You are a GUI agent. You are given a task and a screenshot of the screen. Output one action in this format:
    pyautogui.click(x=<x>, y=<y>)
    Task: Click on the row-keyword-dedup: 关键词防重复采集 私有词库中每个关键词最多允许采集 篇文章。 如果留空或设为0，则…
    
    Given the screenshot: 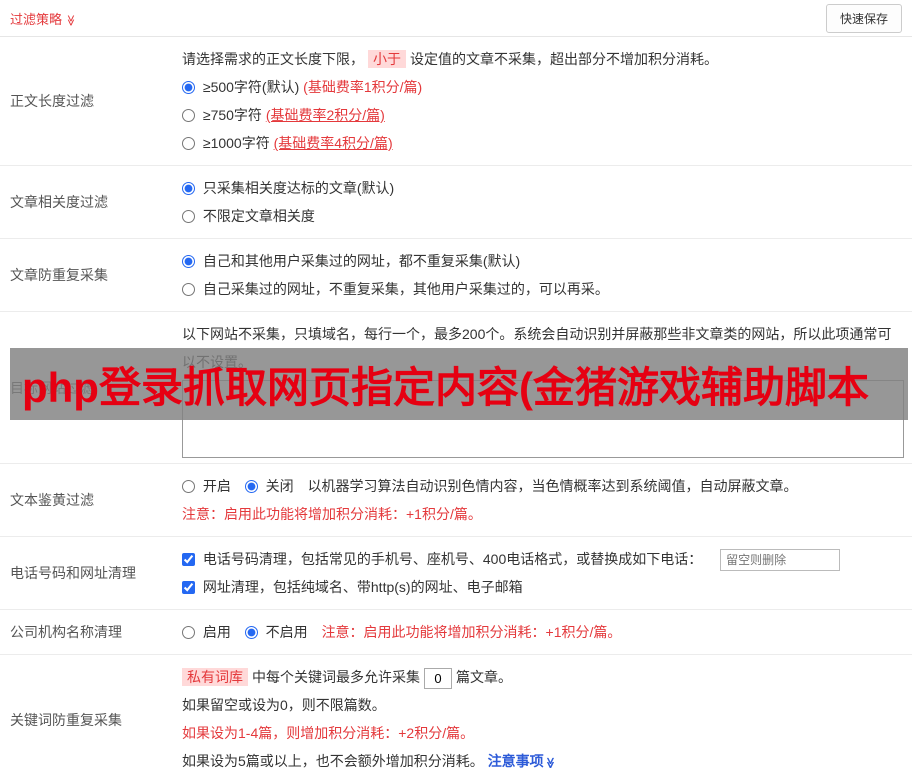 What is the action you would take?
    pyautogui.click(x=456, y=711)
    